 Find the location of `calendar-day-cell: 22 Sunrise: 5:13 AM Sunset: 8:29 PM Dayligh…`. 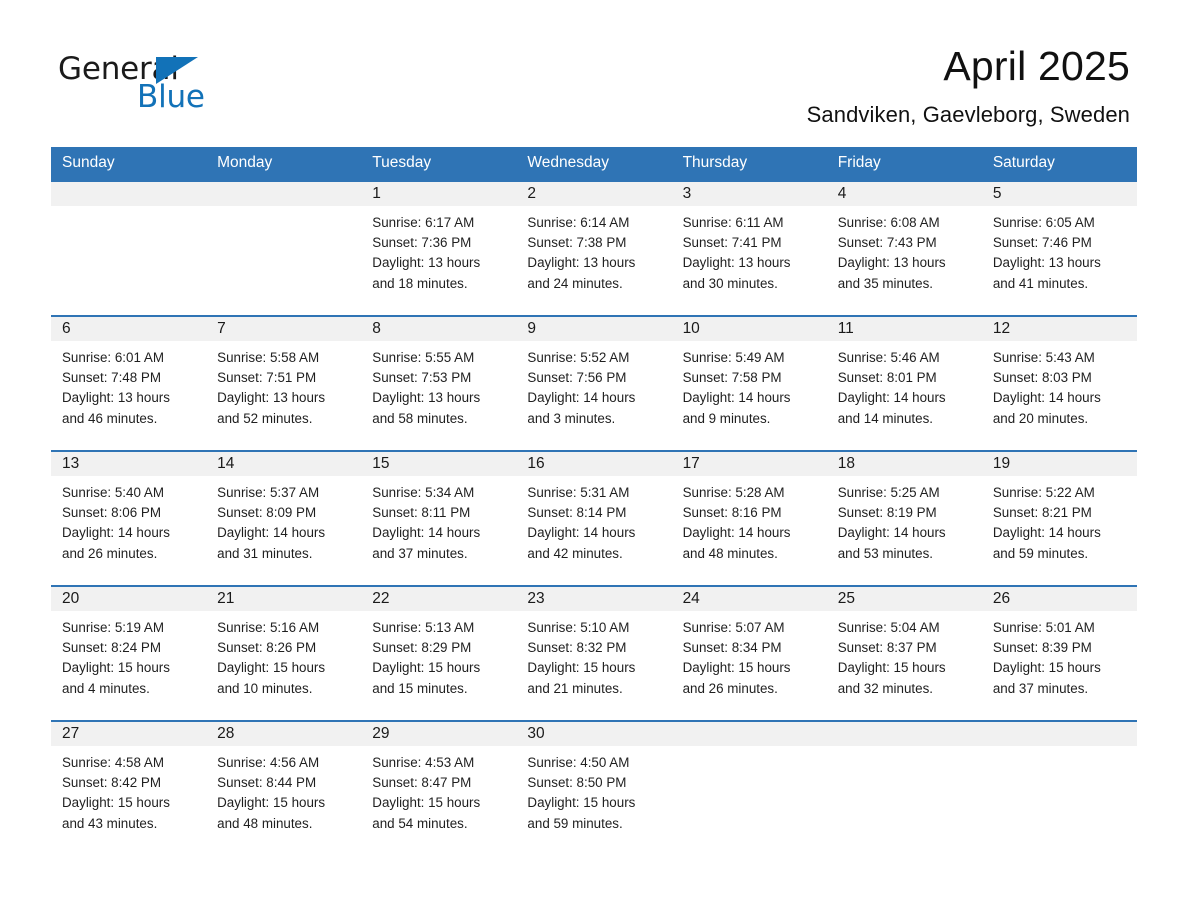

calendar-day-cell: 22 Sunrise: 5:13 AM Sunset: 8:29 PM Dayligh… is located at coordinates (439, 652).